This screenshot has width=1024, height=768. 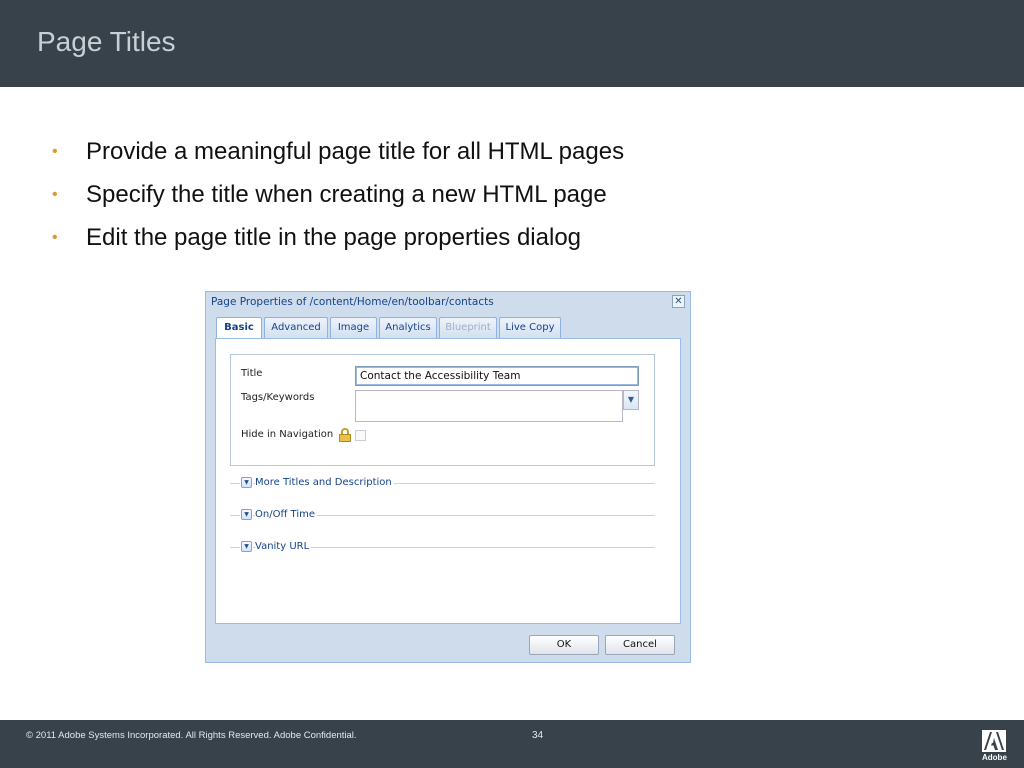 What do you see at coordinates (287, 434) in the screenshot?
I see `hide-navigation-label: Hide in Navigation` at bounding box center [287, 434].